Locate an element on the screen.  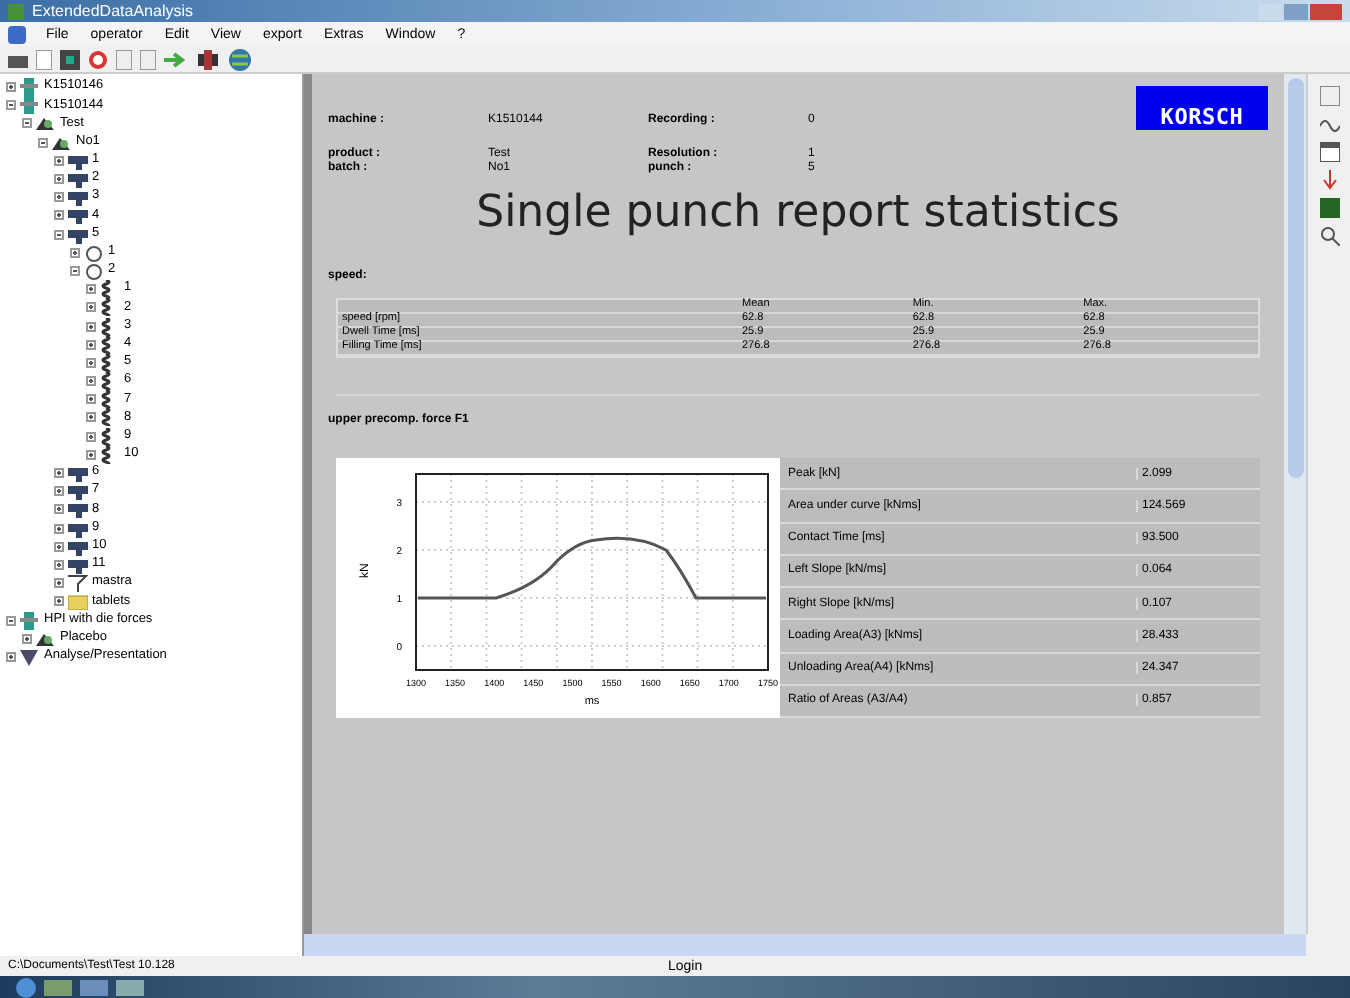
search-icon is located at coordinates (1329, 236).